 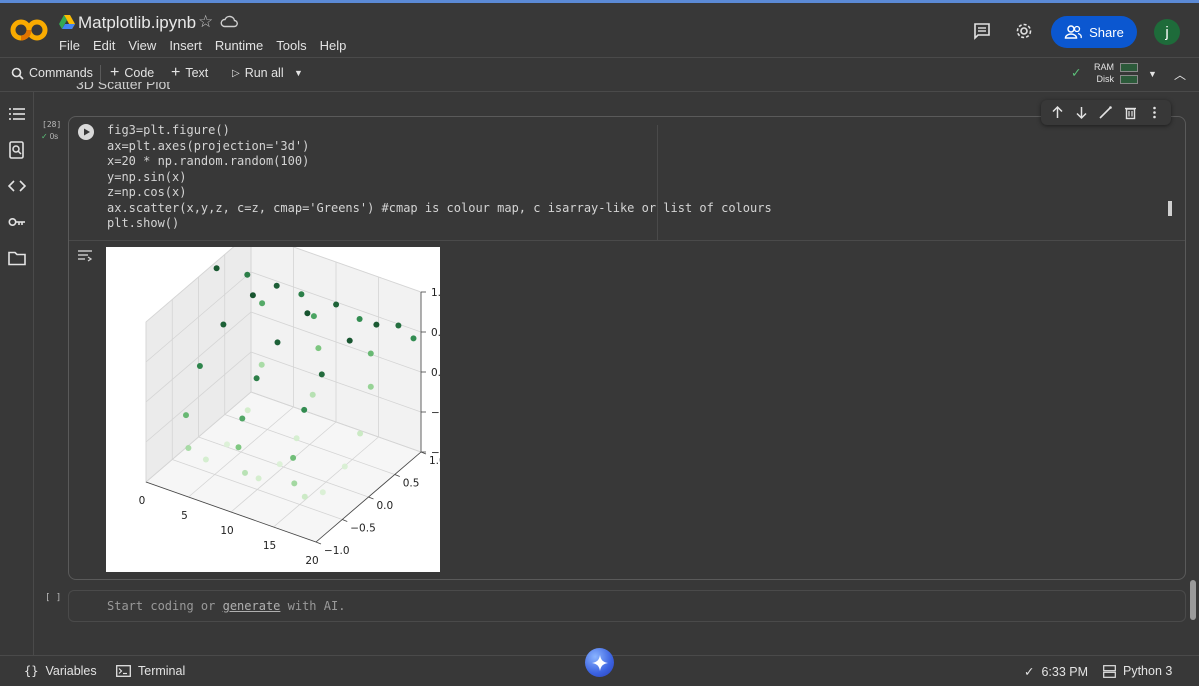 What do you see at coordinates (1167, 32) in the screenshot?
I see `avatar: j` at bounding box center [1167, 32].